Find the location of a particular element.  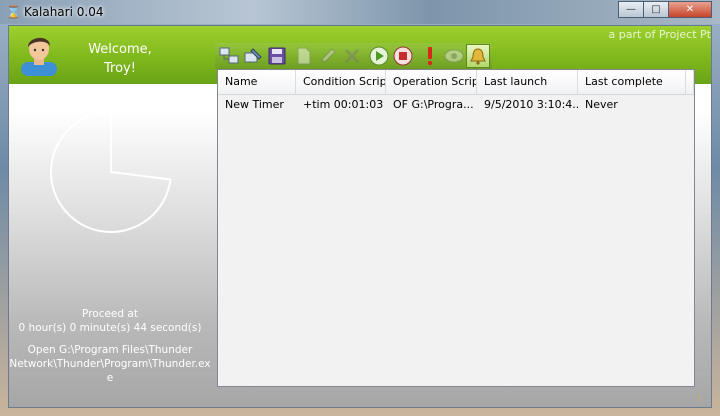

column-header-name: Name is located at coordinates (257, 82).